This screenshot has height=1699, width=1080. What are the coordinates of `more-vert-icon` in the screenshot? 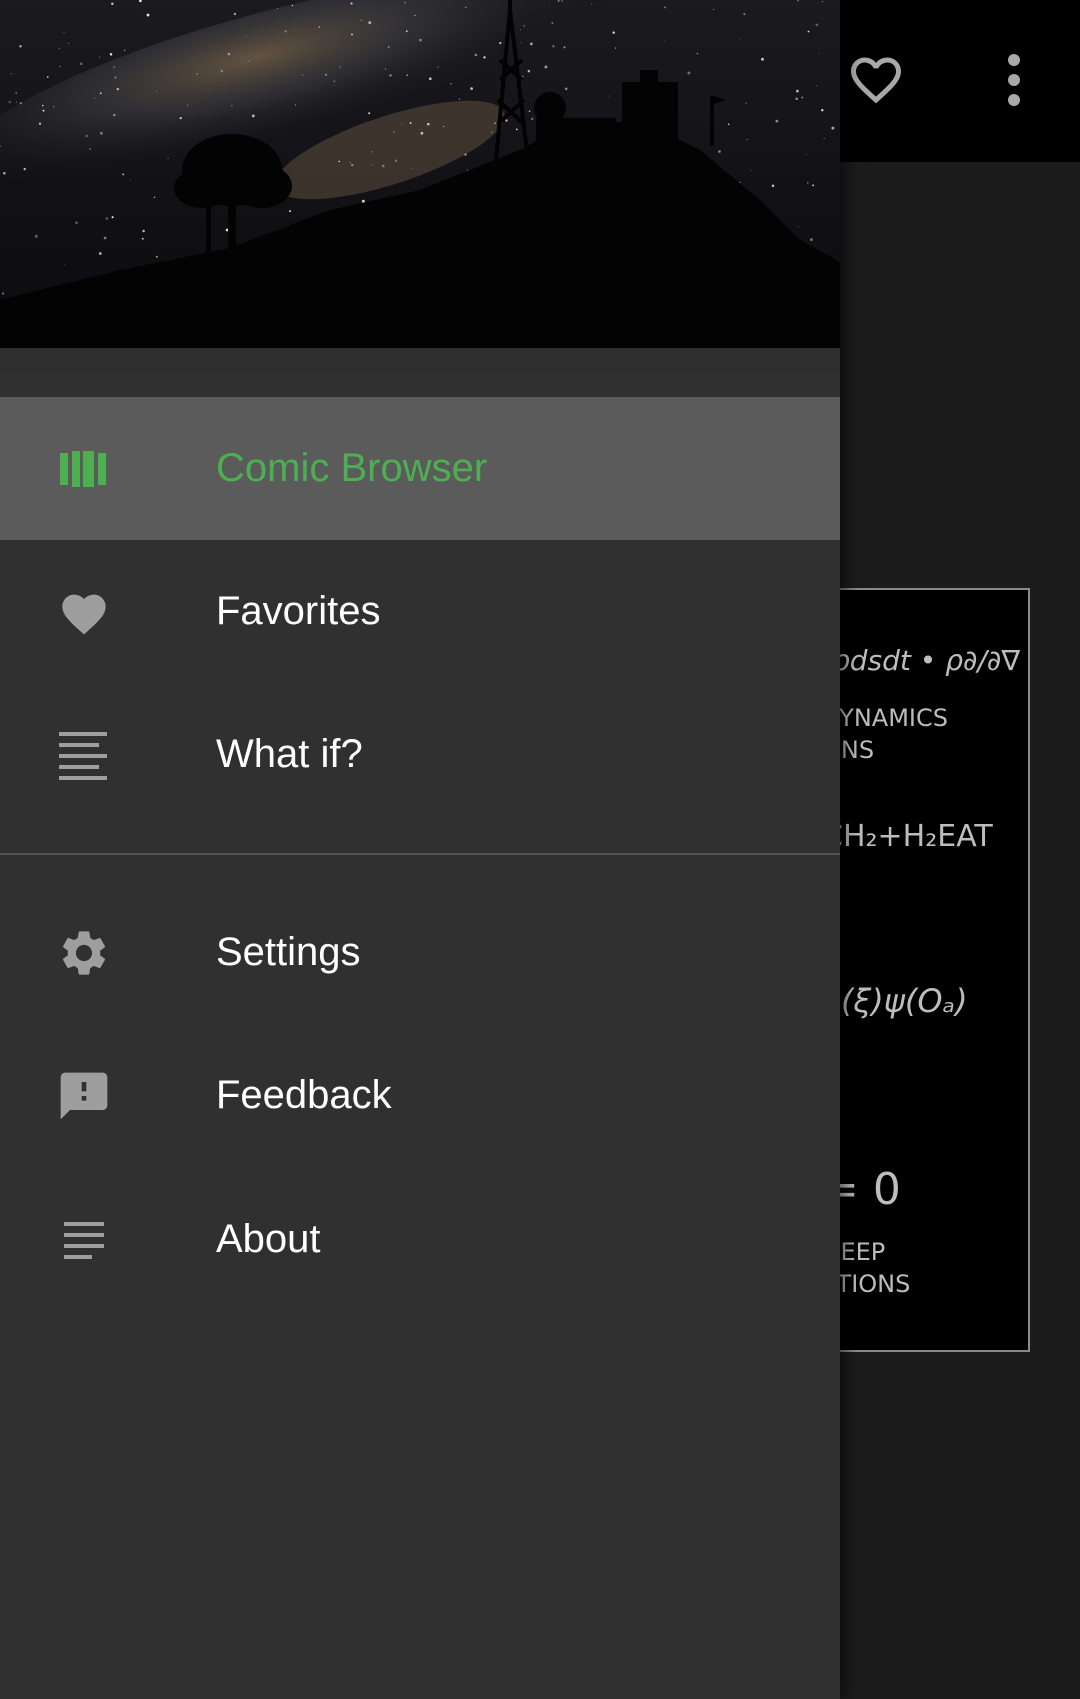 It's located at (1014, 80).